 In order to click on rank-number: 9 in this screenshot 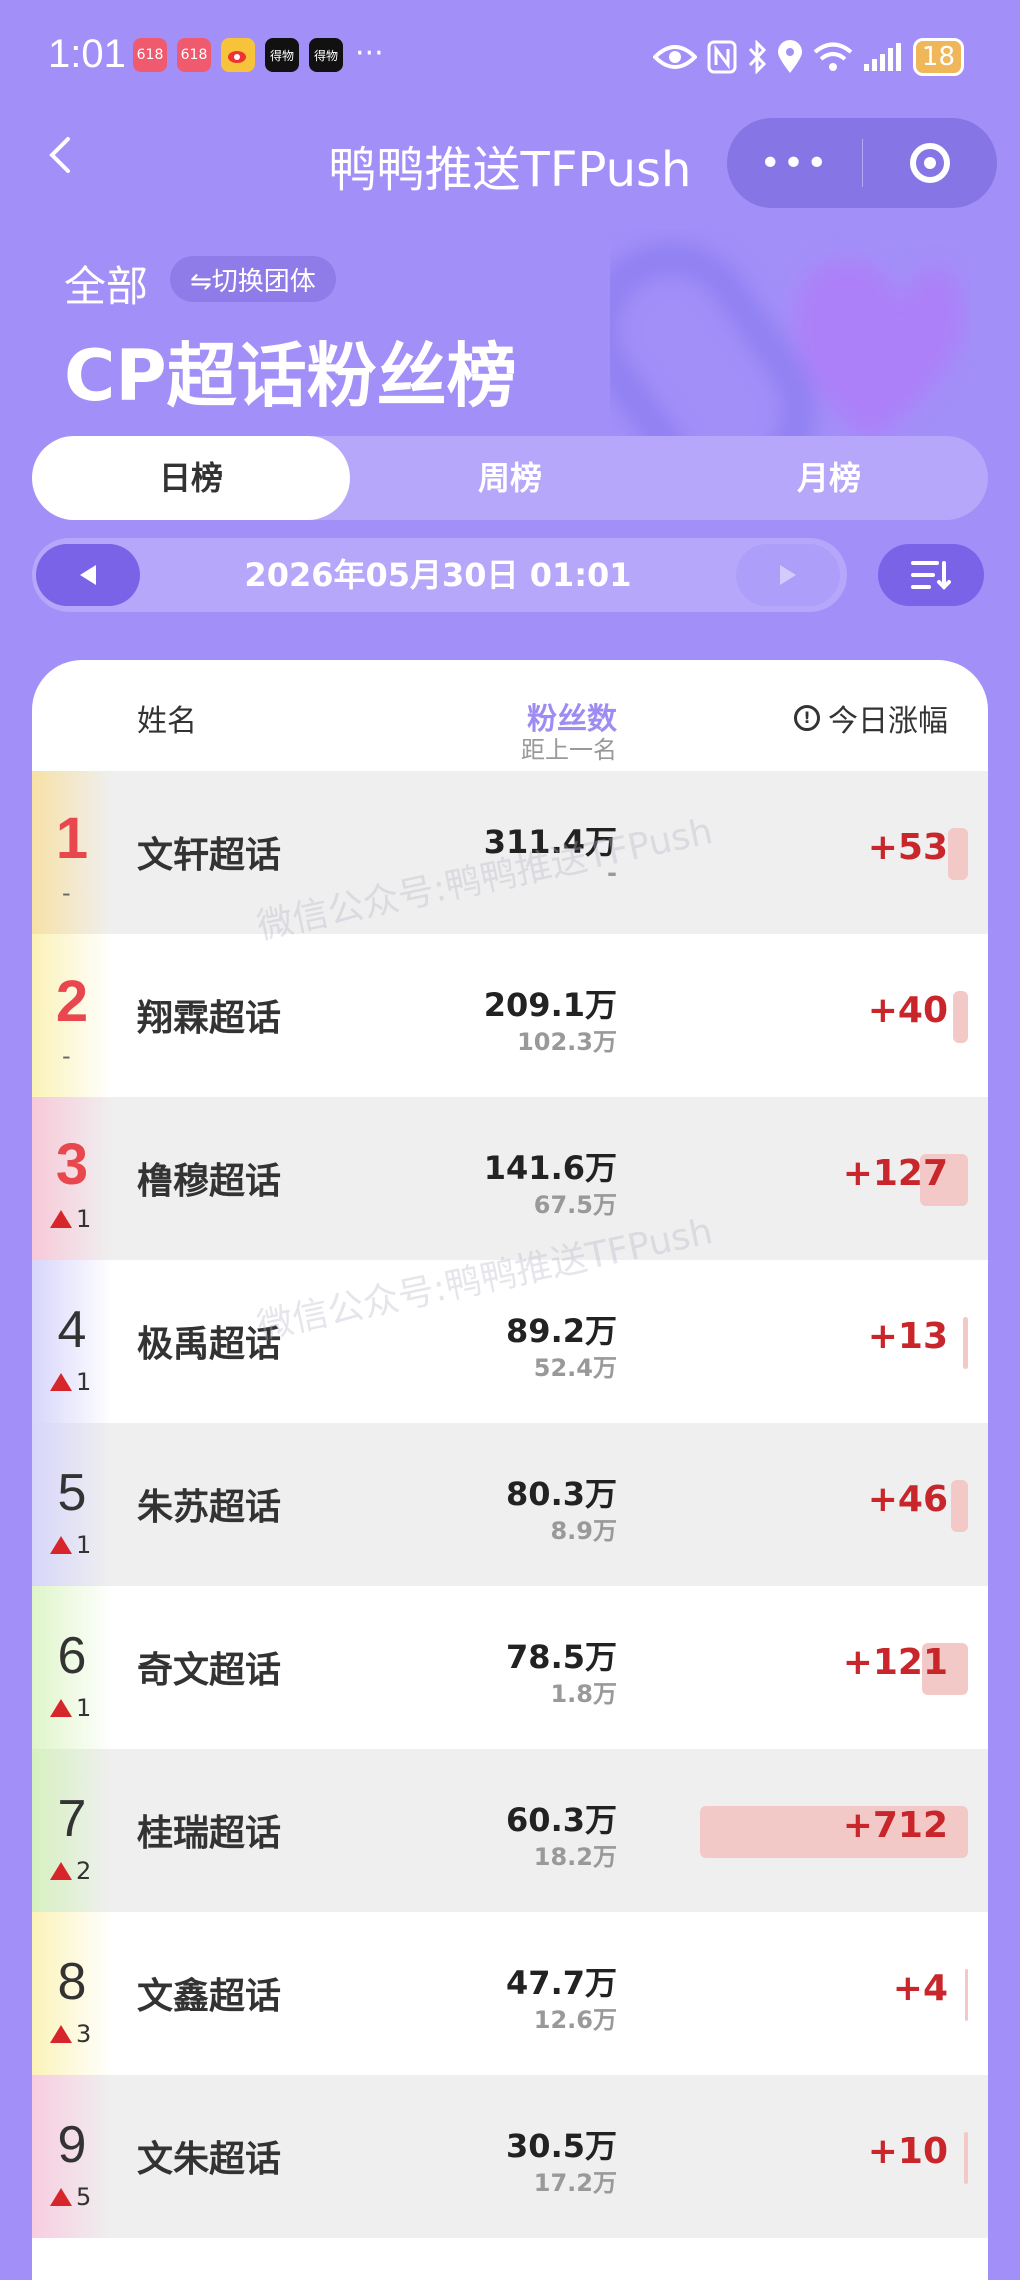, I will do `click(72, 2145)`.